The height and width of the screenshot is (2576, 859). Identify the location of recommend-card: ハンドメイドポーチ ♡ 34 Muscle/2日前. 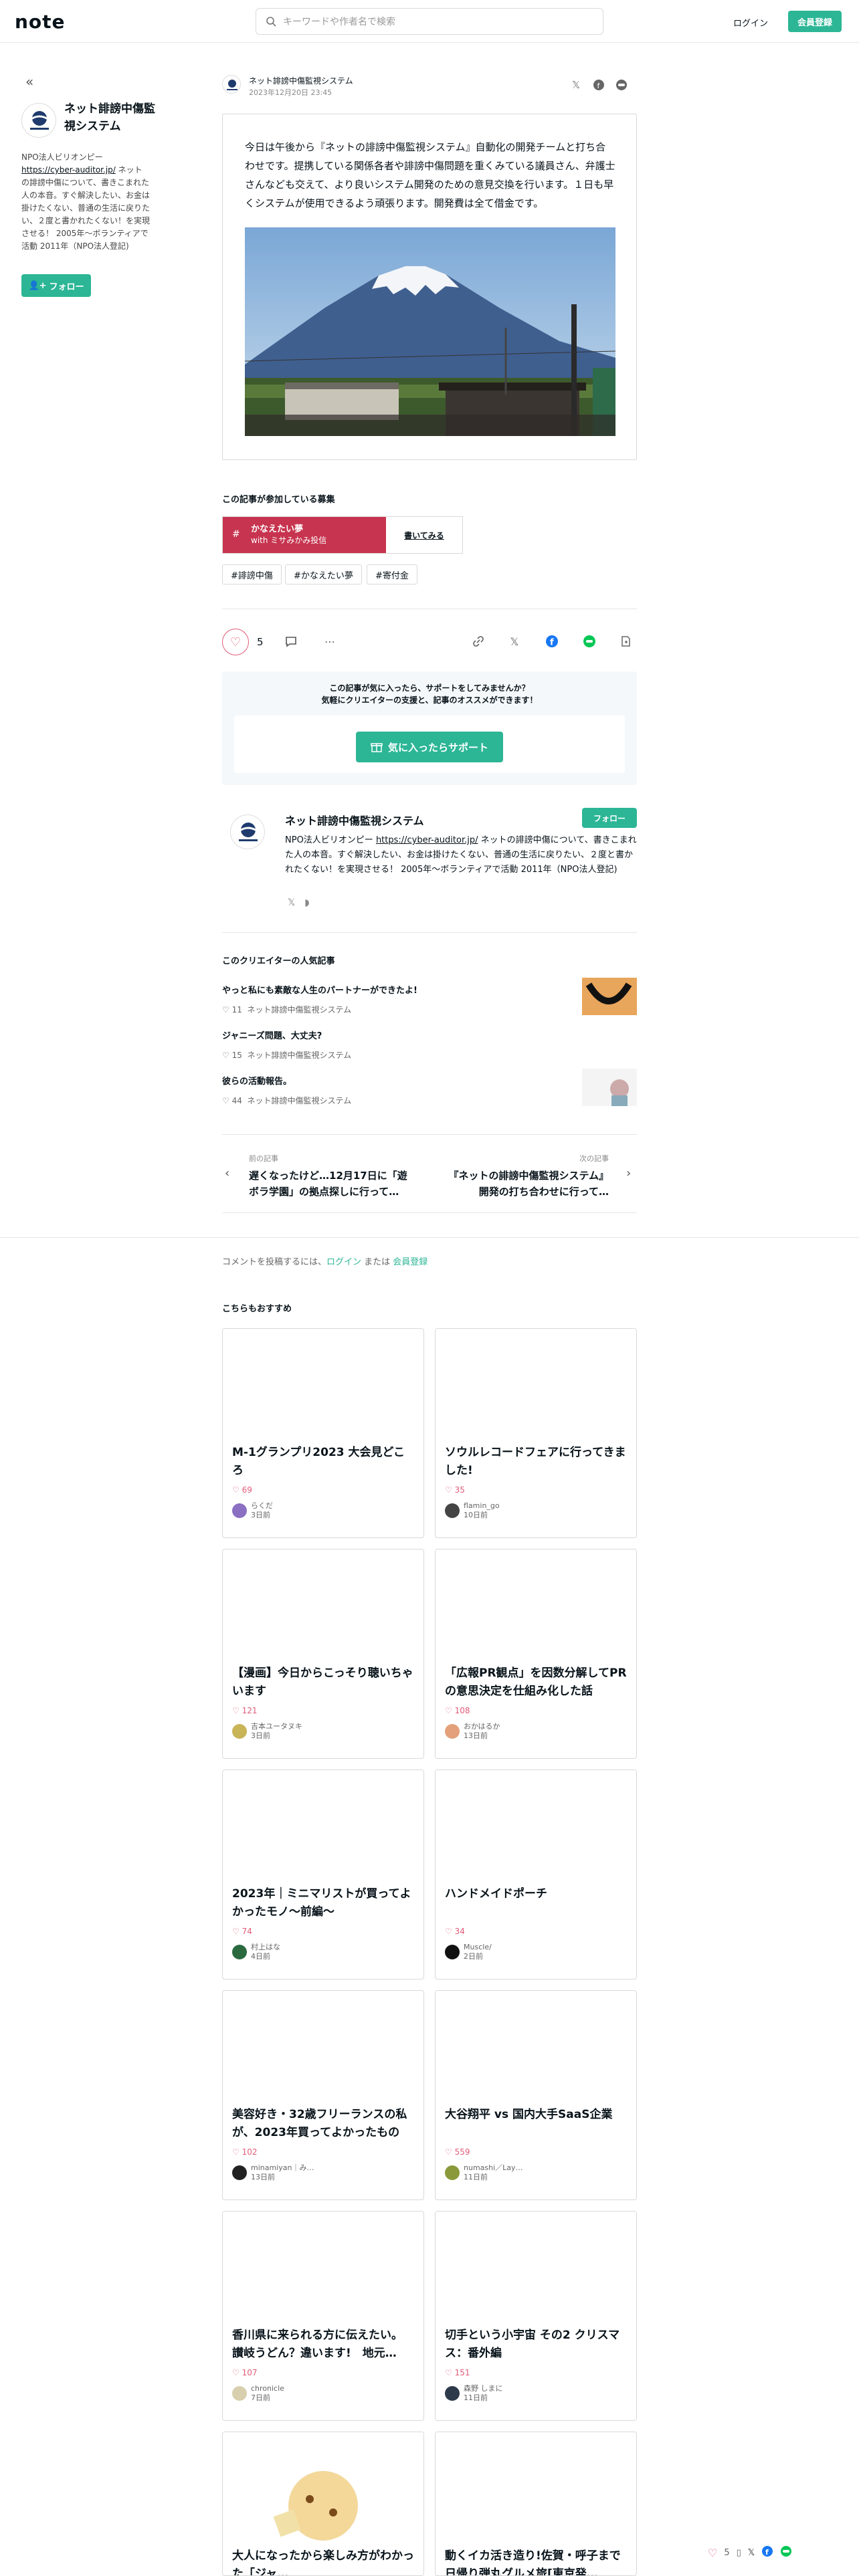
(536, 1874).